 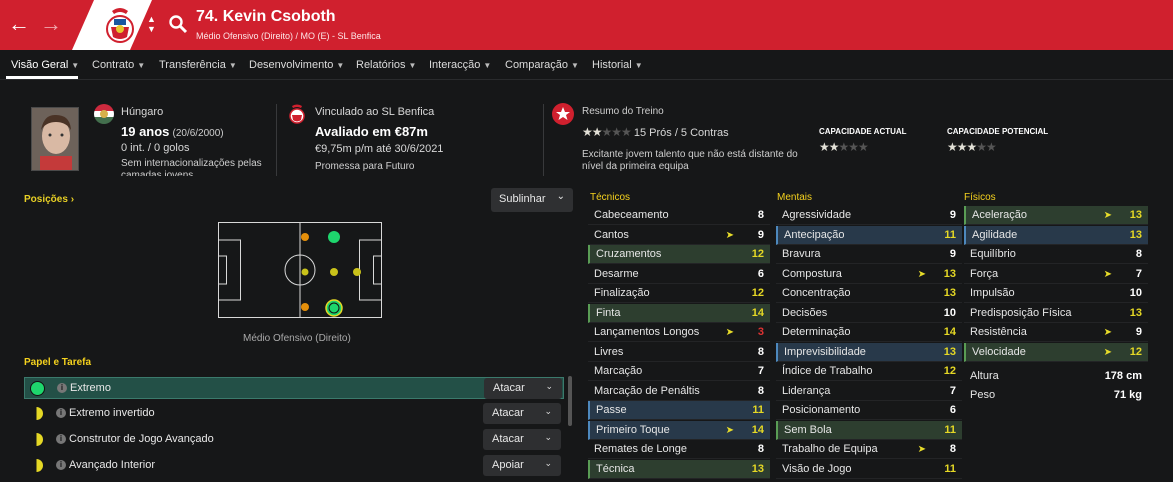 What do you see at coordinates (365, 166) in the screenshot?
I see `player-status: Promessa para Futuro` at bounding box center [365, 166].